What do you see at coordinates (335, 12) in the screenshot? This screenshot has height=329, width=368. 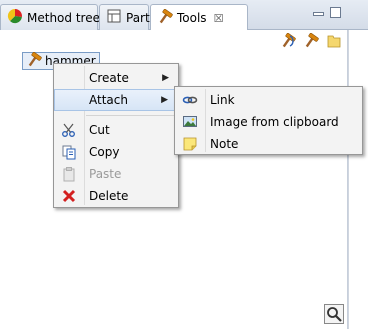 I see `maximize-view-button` at bounding box center [335, 12].